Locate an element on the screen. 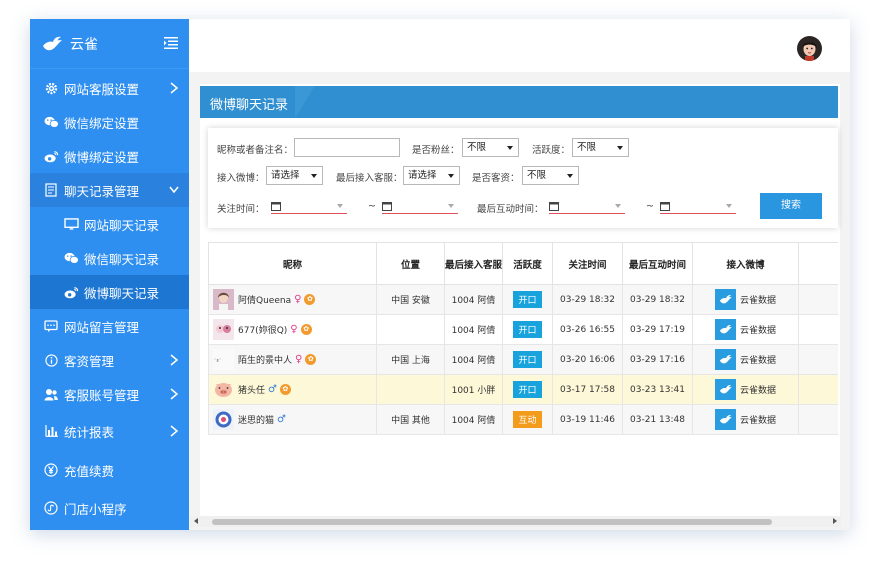 This screenshot has width=869, height=576. sidebar-item-reports: 统计报表 is located at coordinates (109, 431).